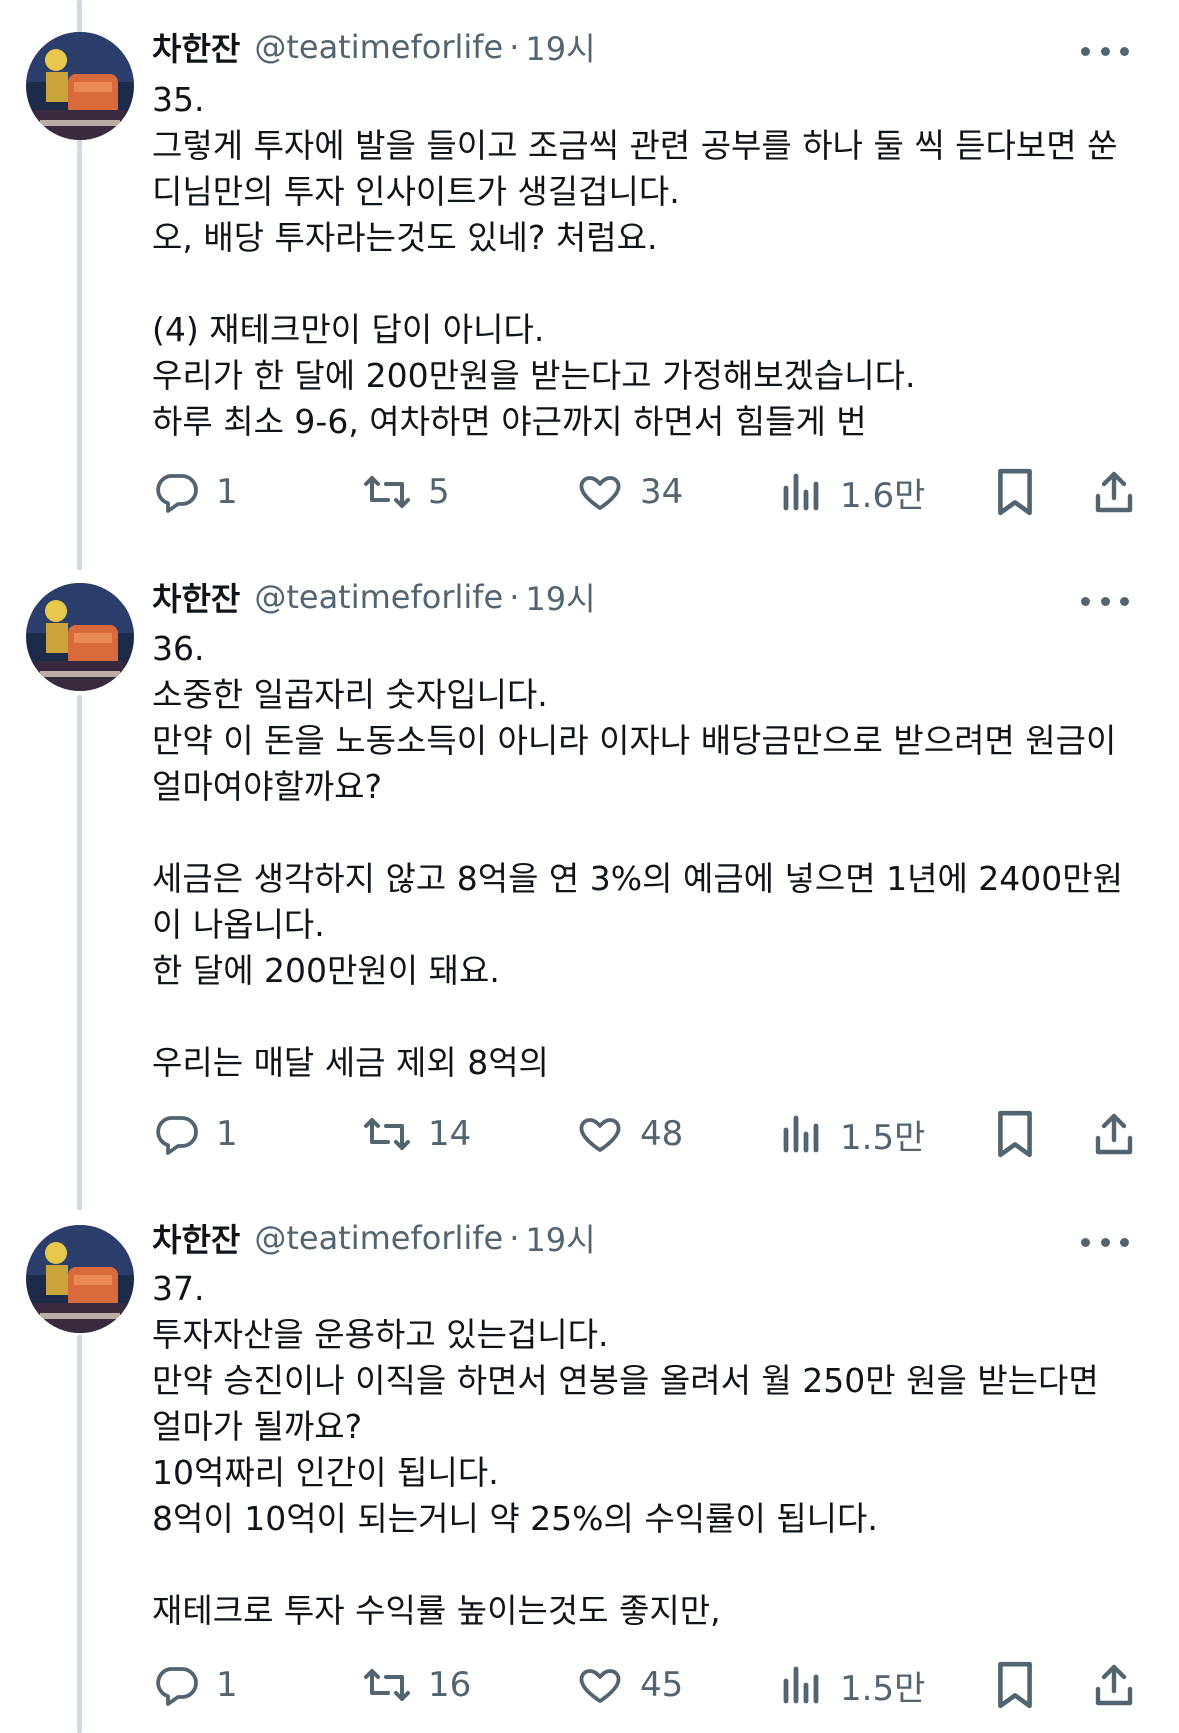 Image resolution: width=1179 pixels, height=1733 pixels. I want to click on views-count: 1.6만, so click(883, 495).